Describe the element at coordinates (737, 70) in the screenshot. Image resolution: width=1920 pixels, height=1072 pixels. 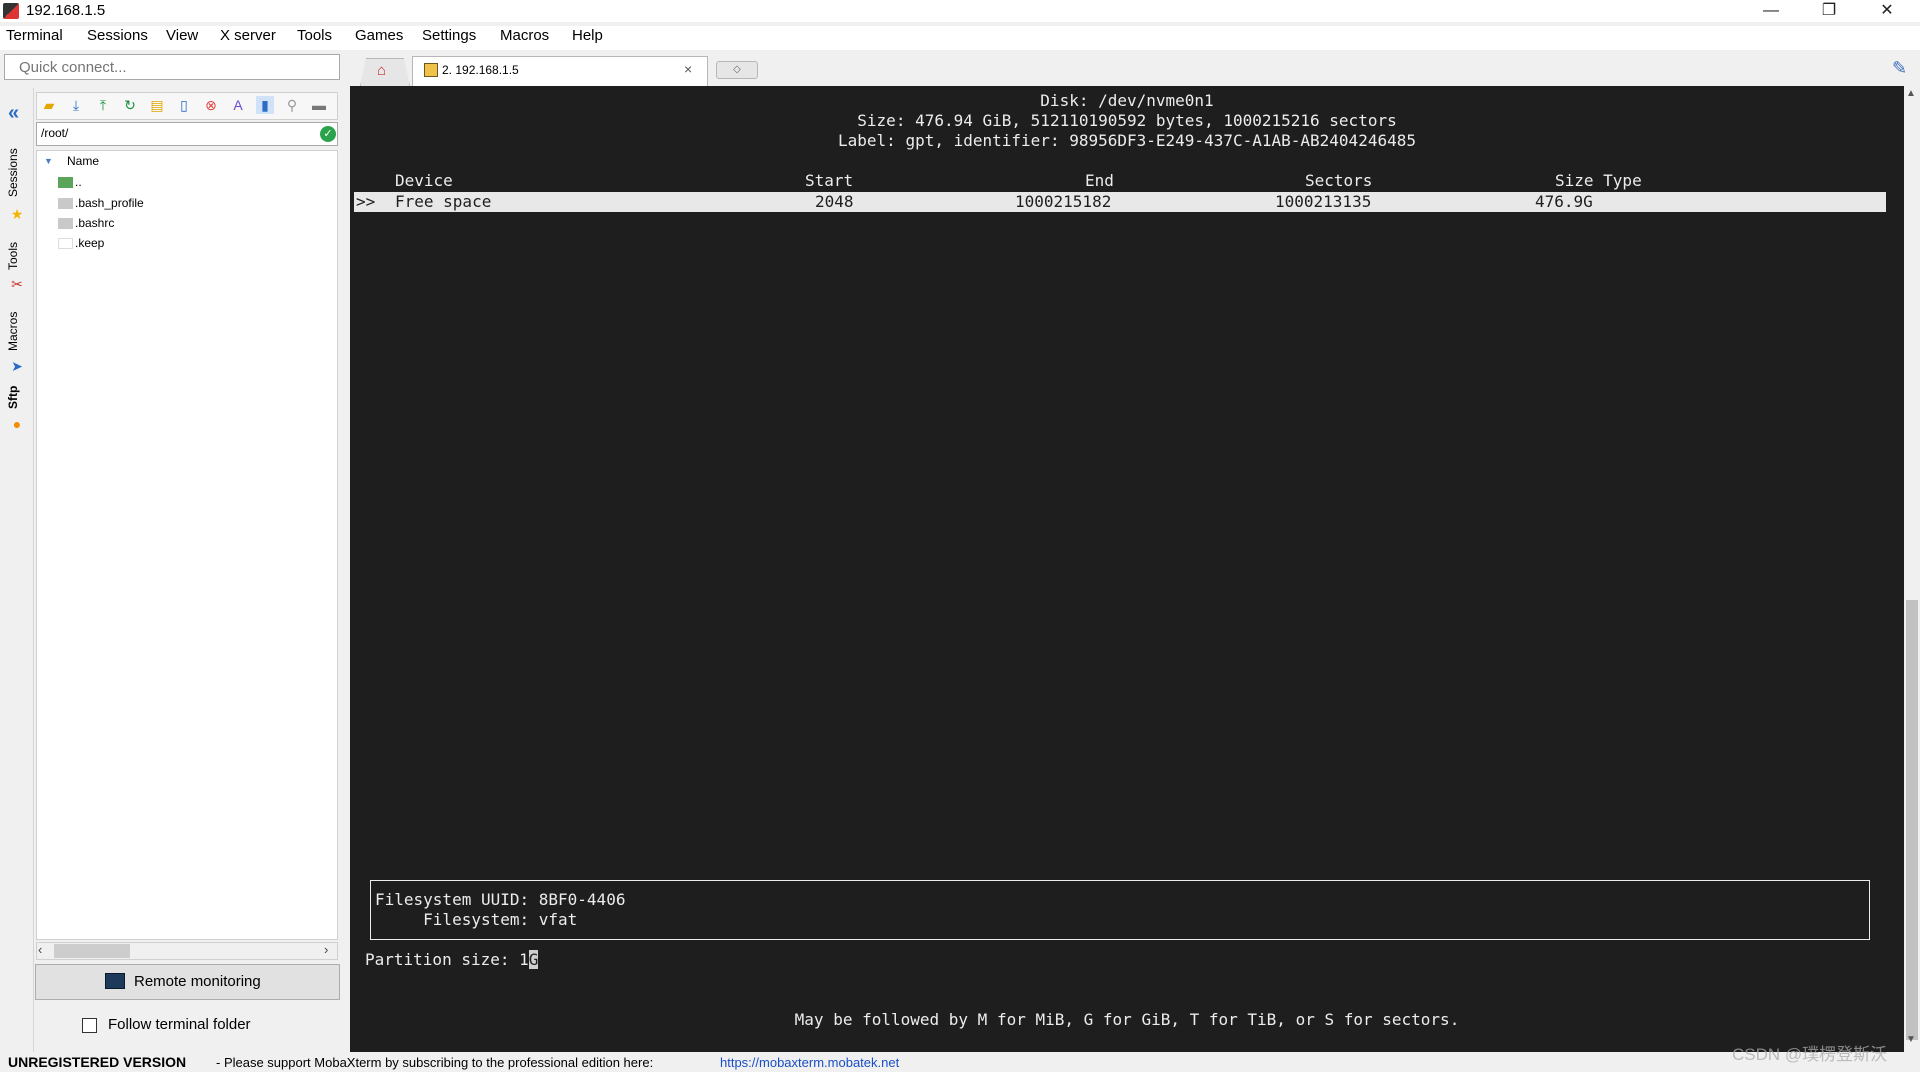
I see `new-tab-button: ◇` at that location.